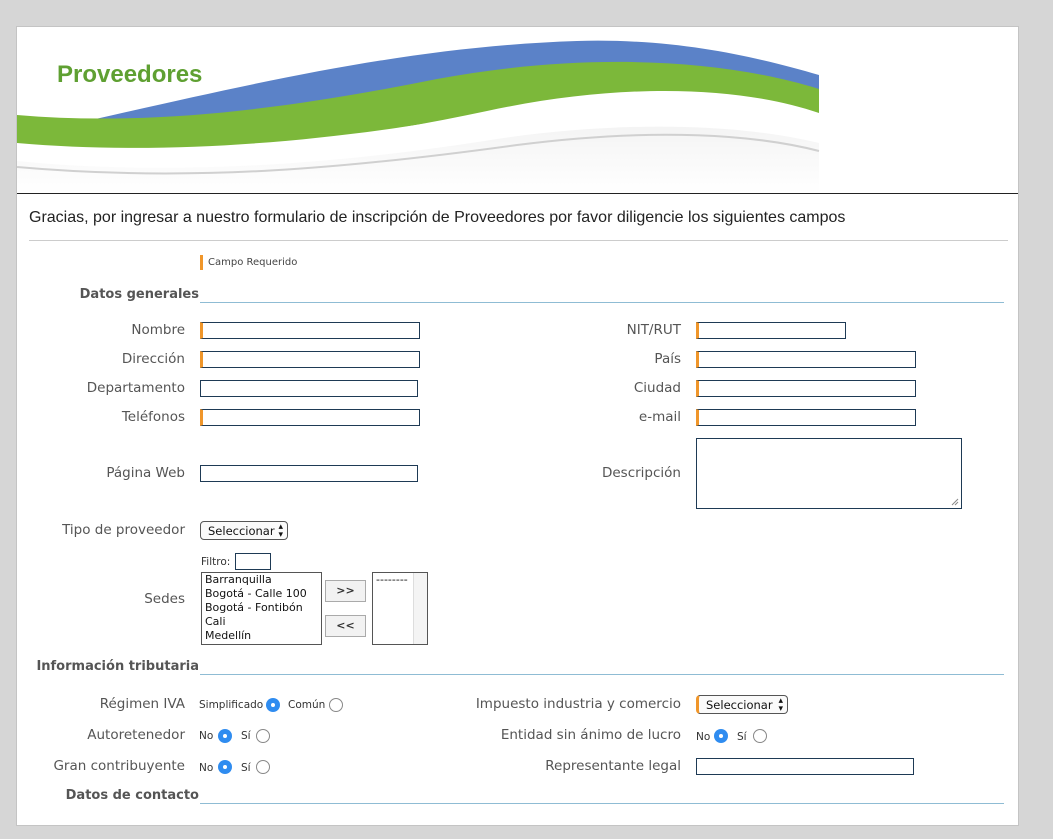 This screenshot has height=839, width=1053. Describe the element at coordinates (517, 669) in the screenshot. I see `section-informacion-tributaria: Información tributaria` at that location.